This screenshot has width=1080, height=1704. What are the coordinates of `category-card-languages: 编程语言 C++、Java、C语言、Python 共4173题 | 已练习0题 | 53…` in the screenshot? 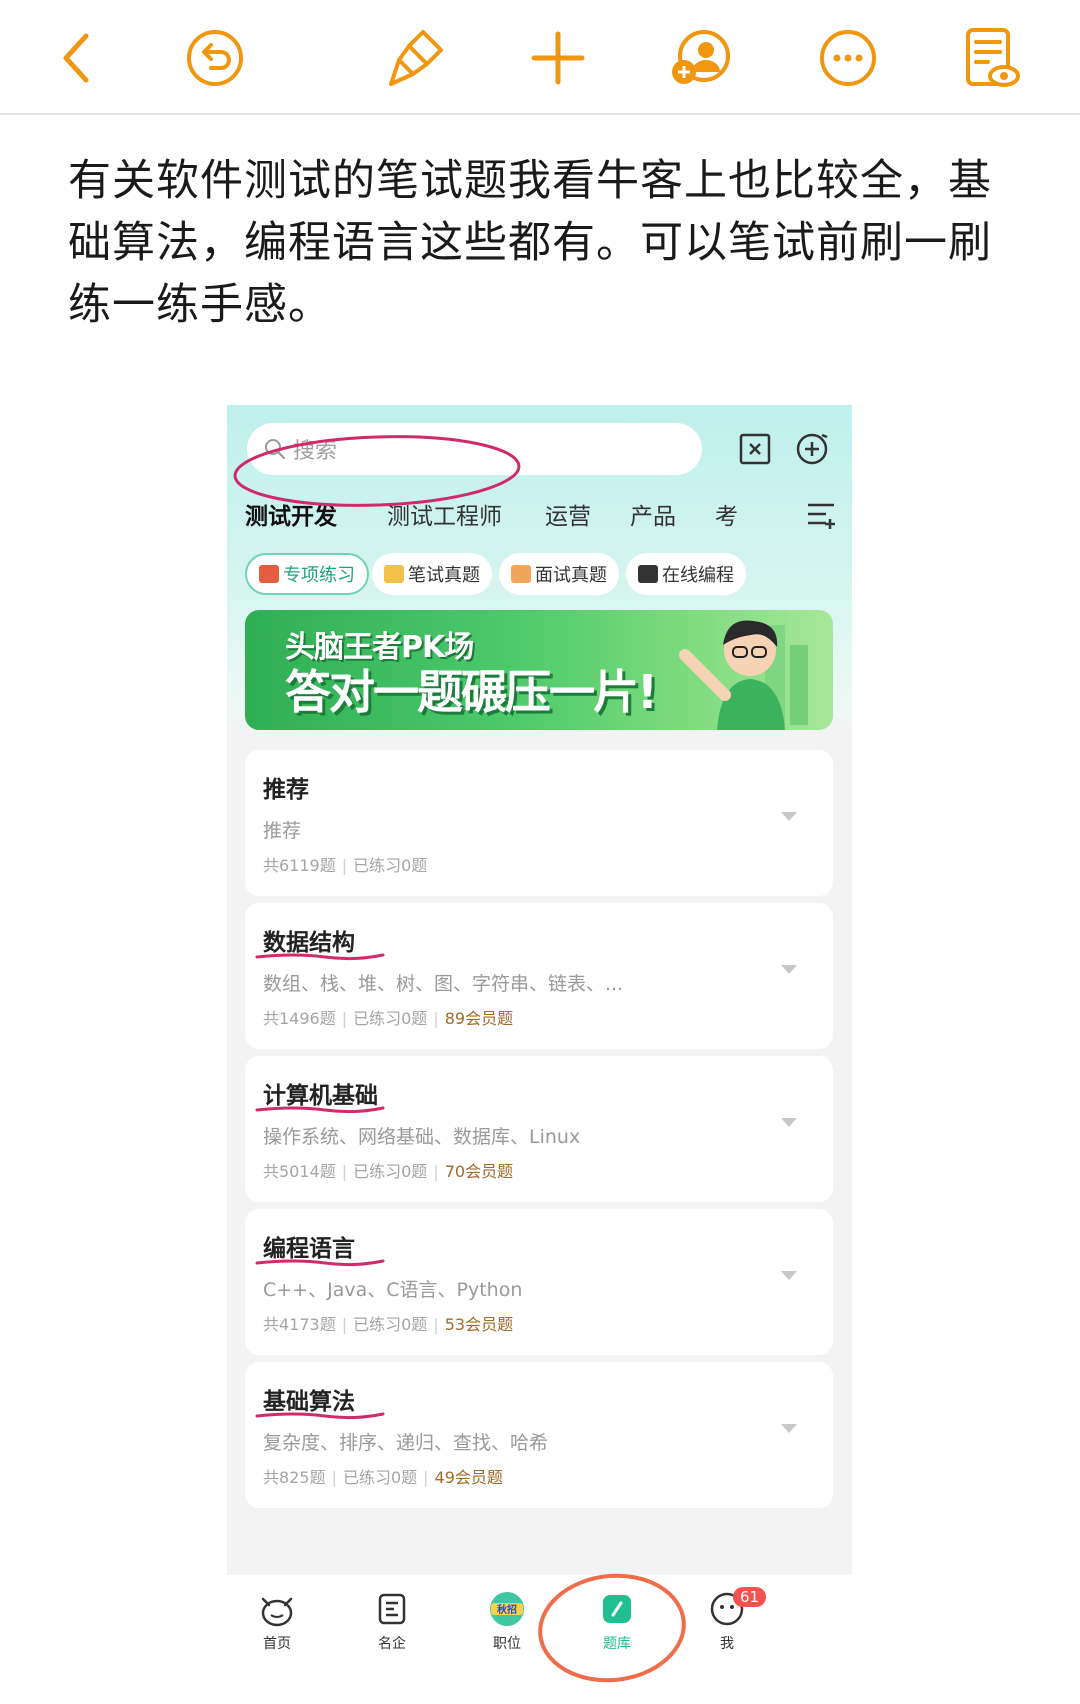 It's located at (539, 1282).